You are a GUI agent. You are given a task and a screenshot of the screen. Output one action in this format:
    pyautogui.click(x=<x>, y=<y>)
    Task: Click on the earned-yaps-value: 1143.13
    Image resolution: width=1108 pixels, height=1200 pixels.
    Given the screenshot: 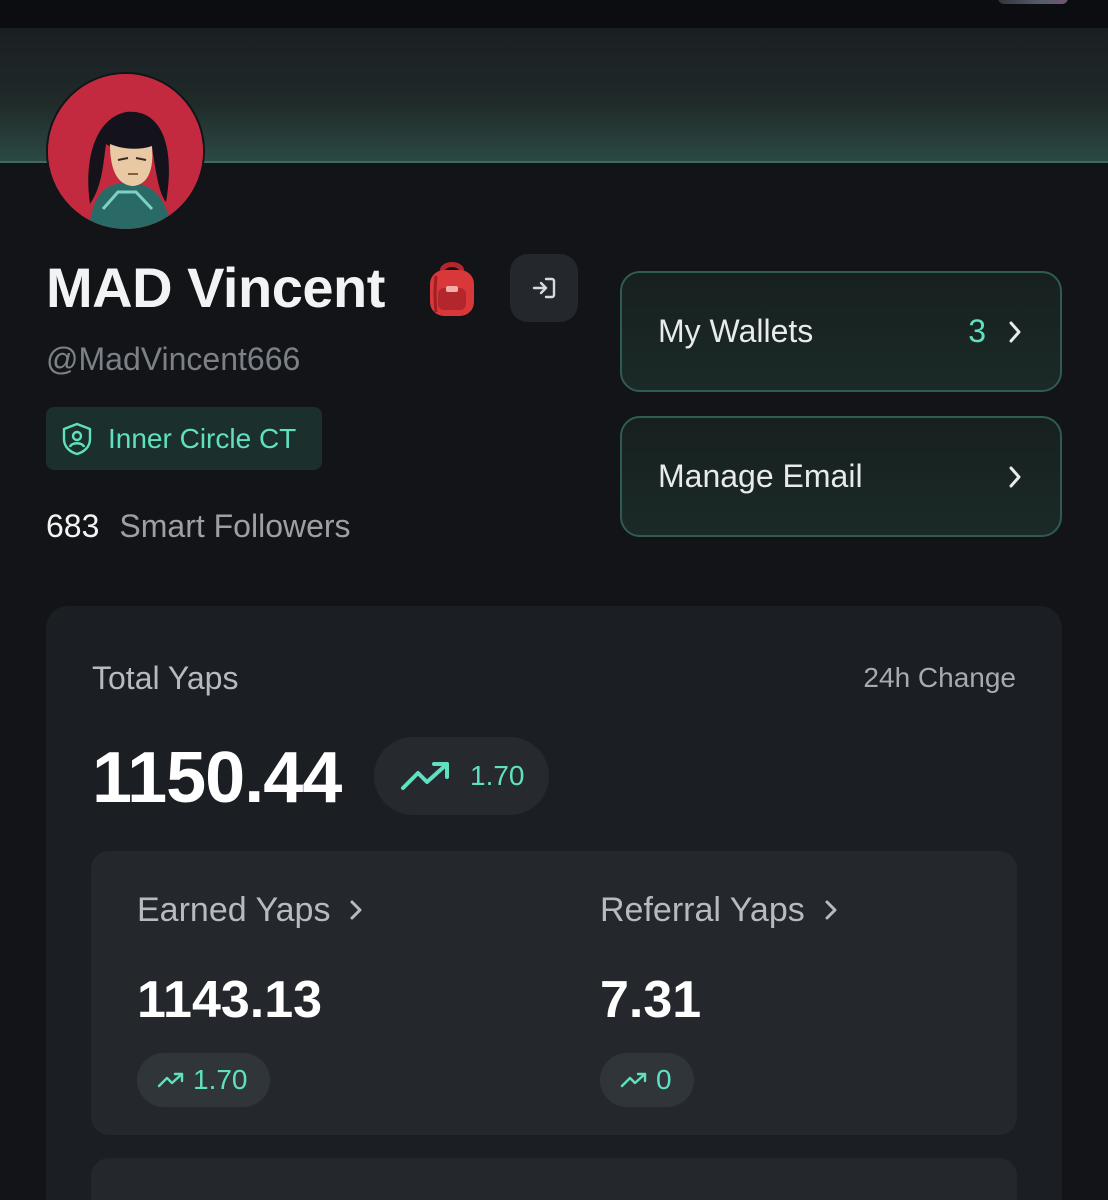 What is the action you would take?
    pyautogui.click(x=230, y=1000)
    